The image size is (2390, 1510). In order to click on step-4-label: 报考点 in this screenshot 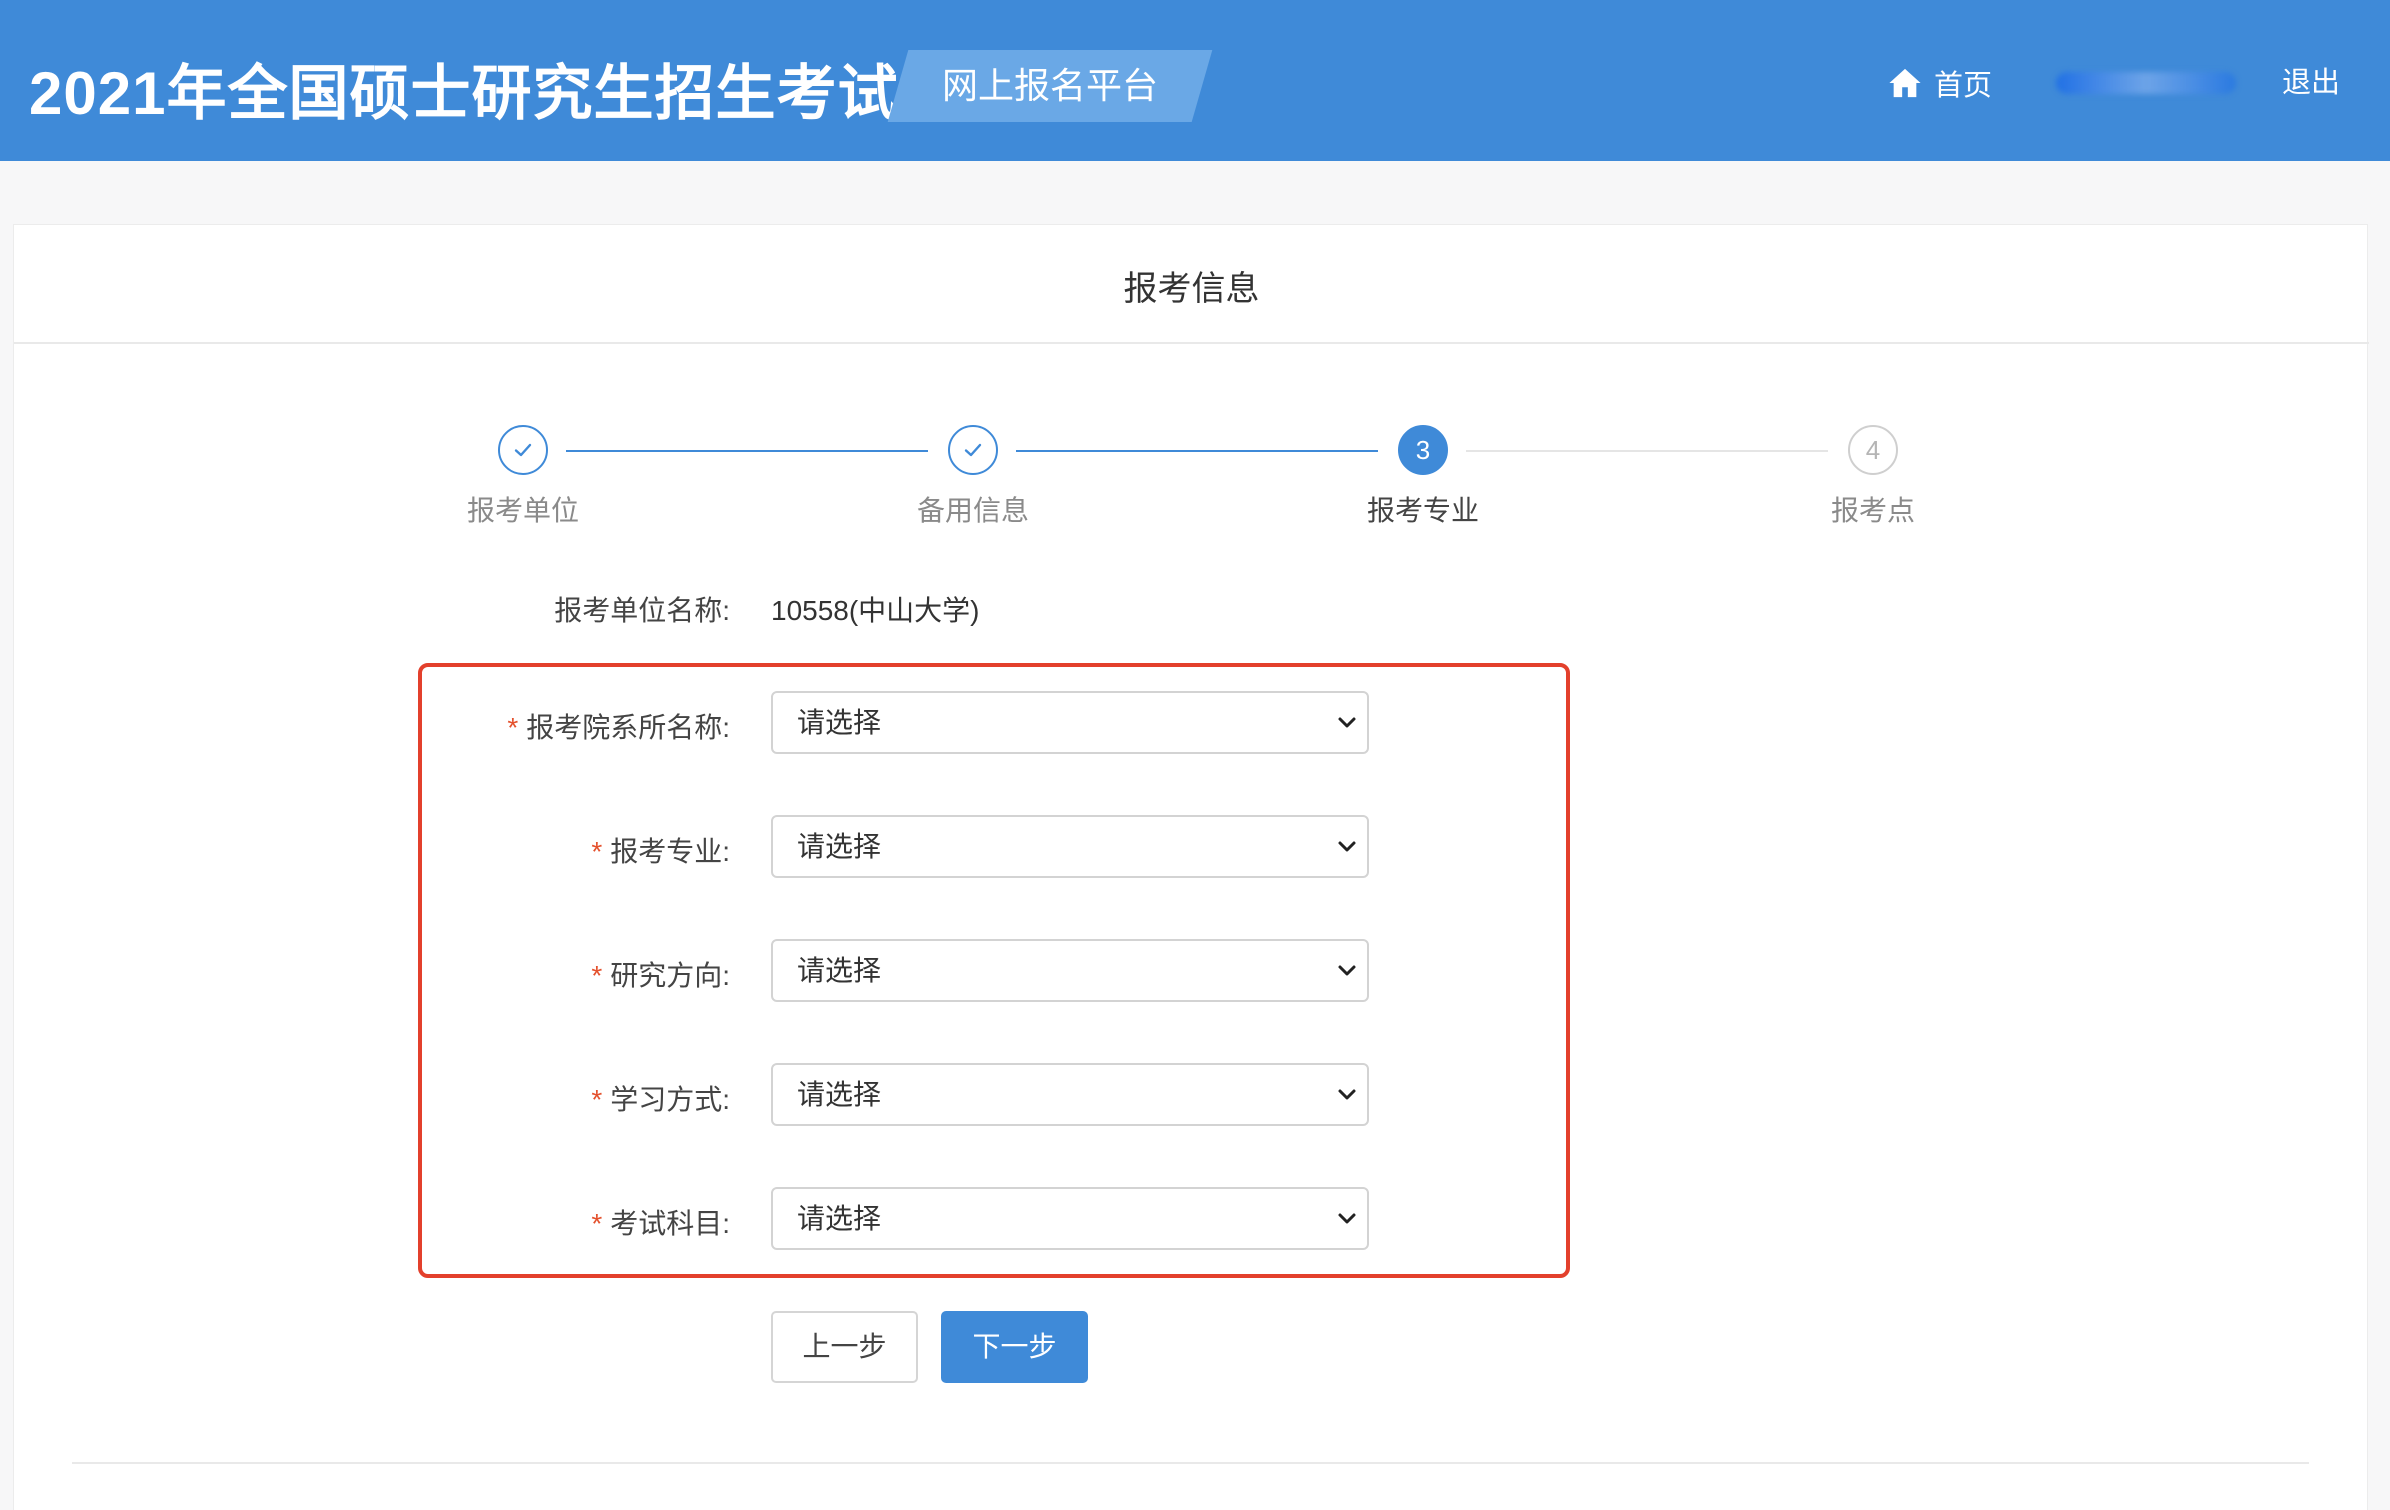, I will do `click(1872, 510)`.